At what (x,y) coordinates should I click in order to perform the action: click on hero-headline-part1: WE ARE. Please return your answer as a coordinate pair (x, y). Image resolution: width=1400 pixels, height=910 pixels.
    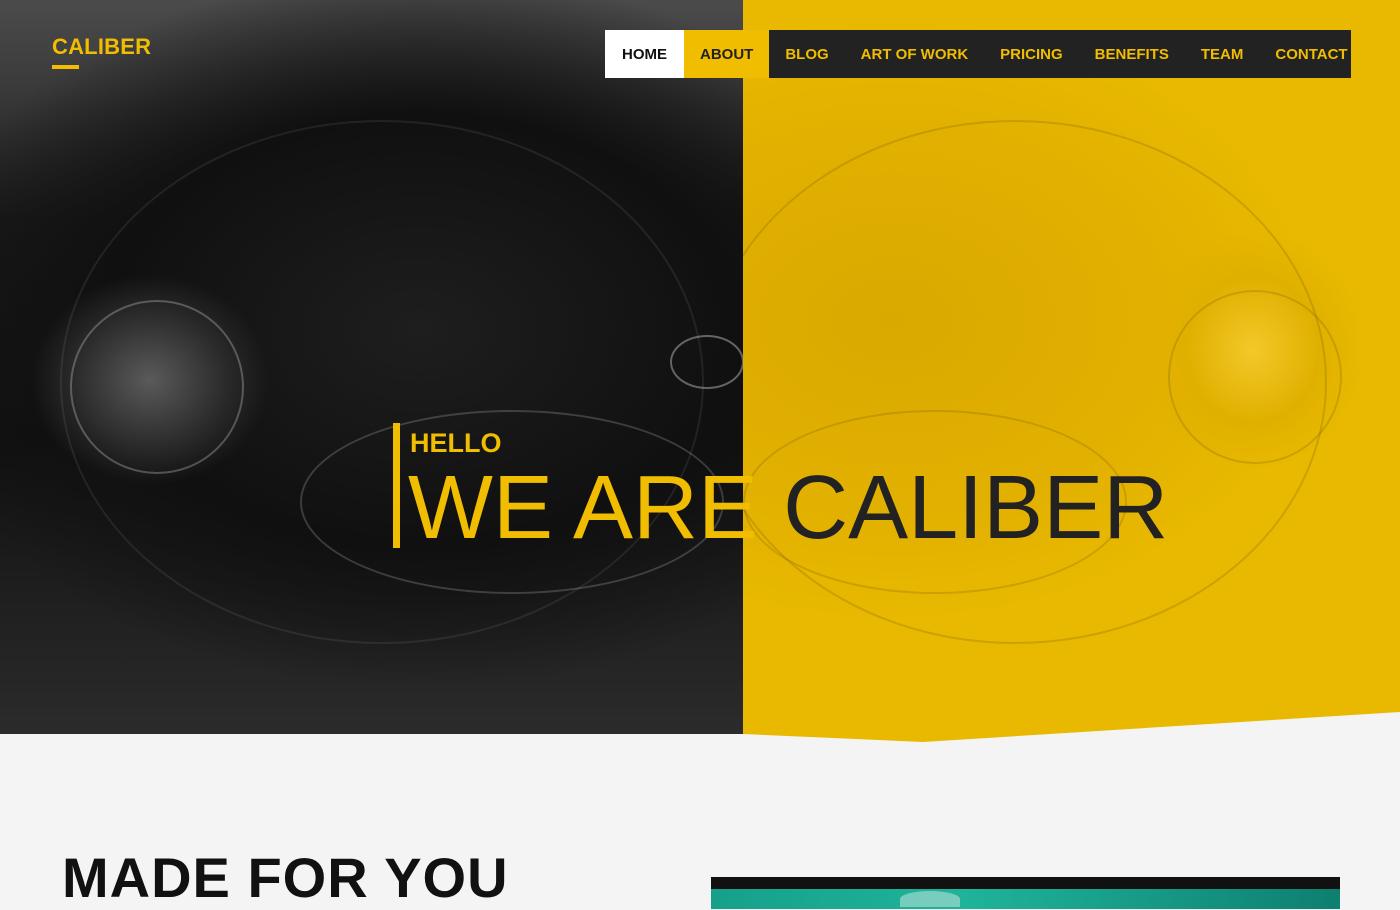
    Looking at the image, I should click on (583, 508).